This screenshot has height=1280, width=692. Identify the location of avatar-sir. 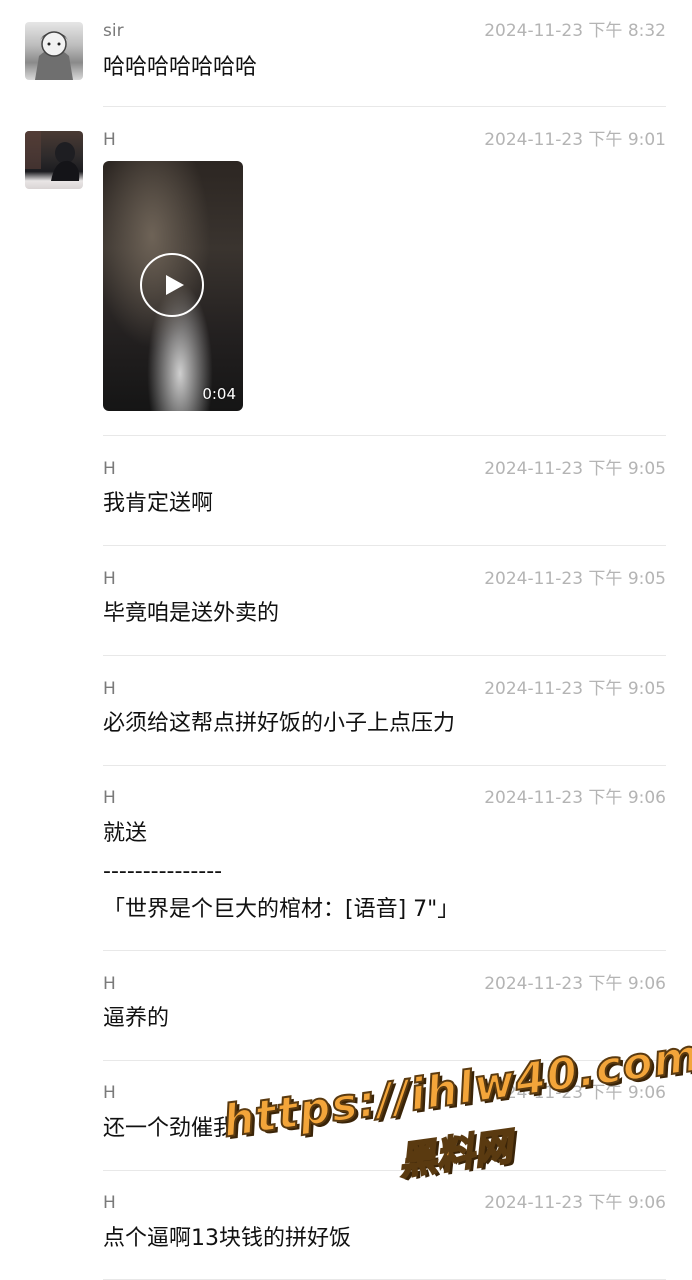
(54, 51).